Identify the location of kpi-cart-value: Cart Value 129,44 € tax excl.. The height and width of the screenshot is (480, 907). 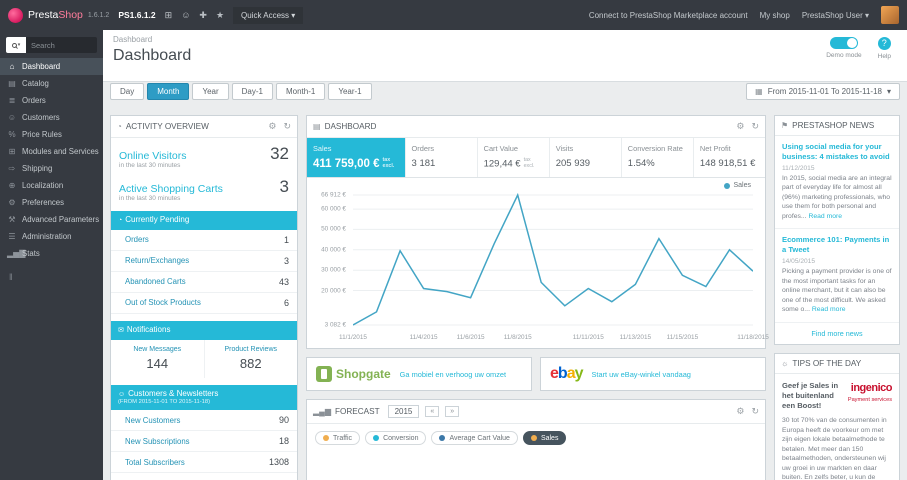
(514, 157).